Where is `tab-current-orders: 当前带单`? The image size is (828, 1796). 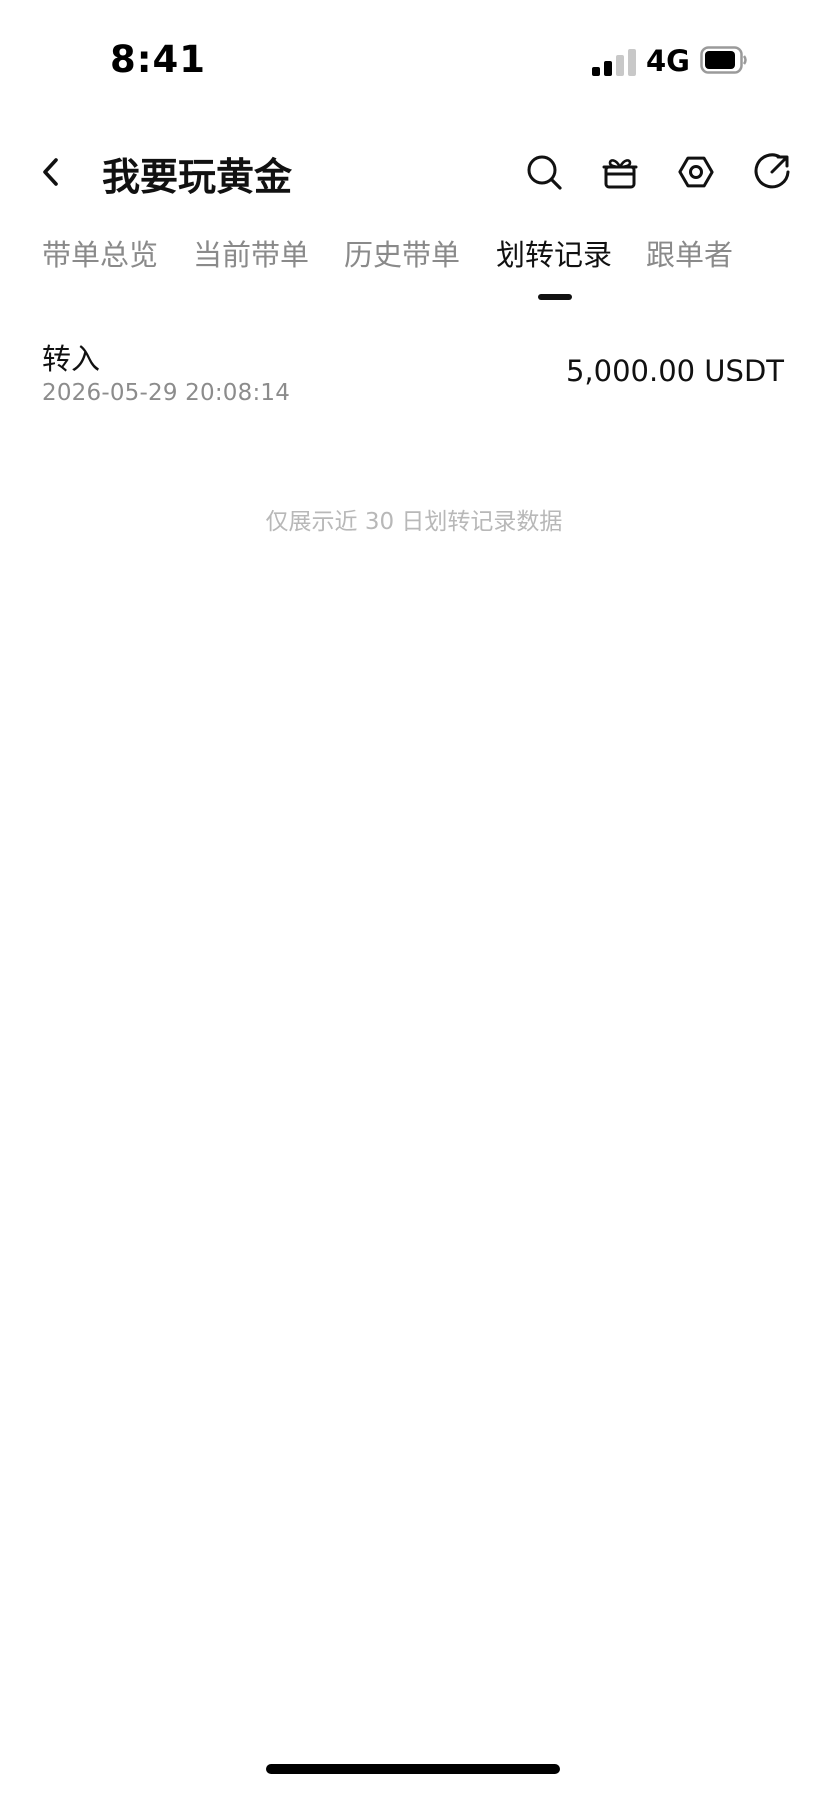
tab-current-orders: 当前带单 is located at coordinates (251, 262).